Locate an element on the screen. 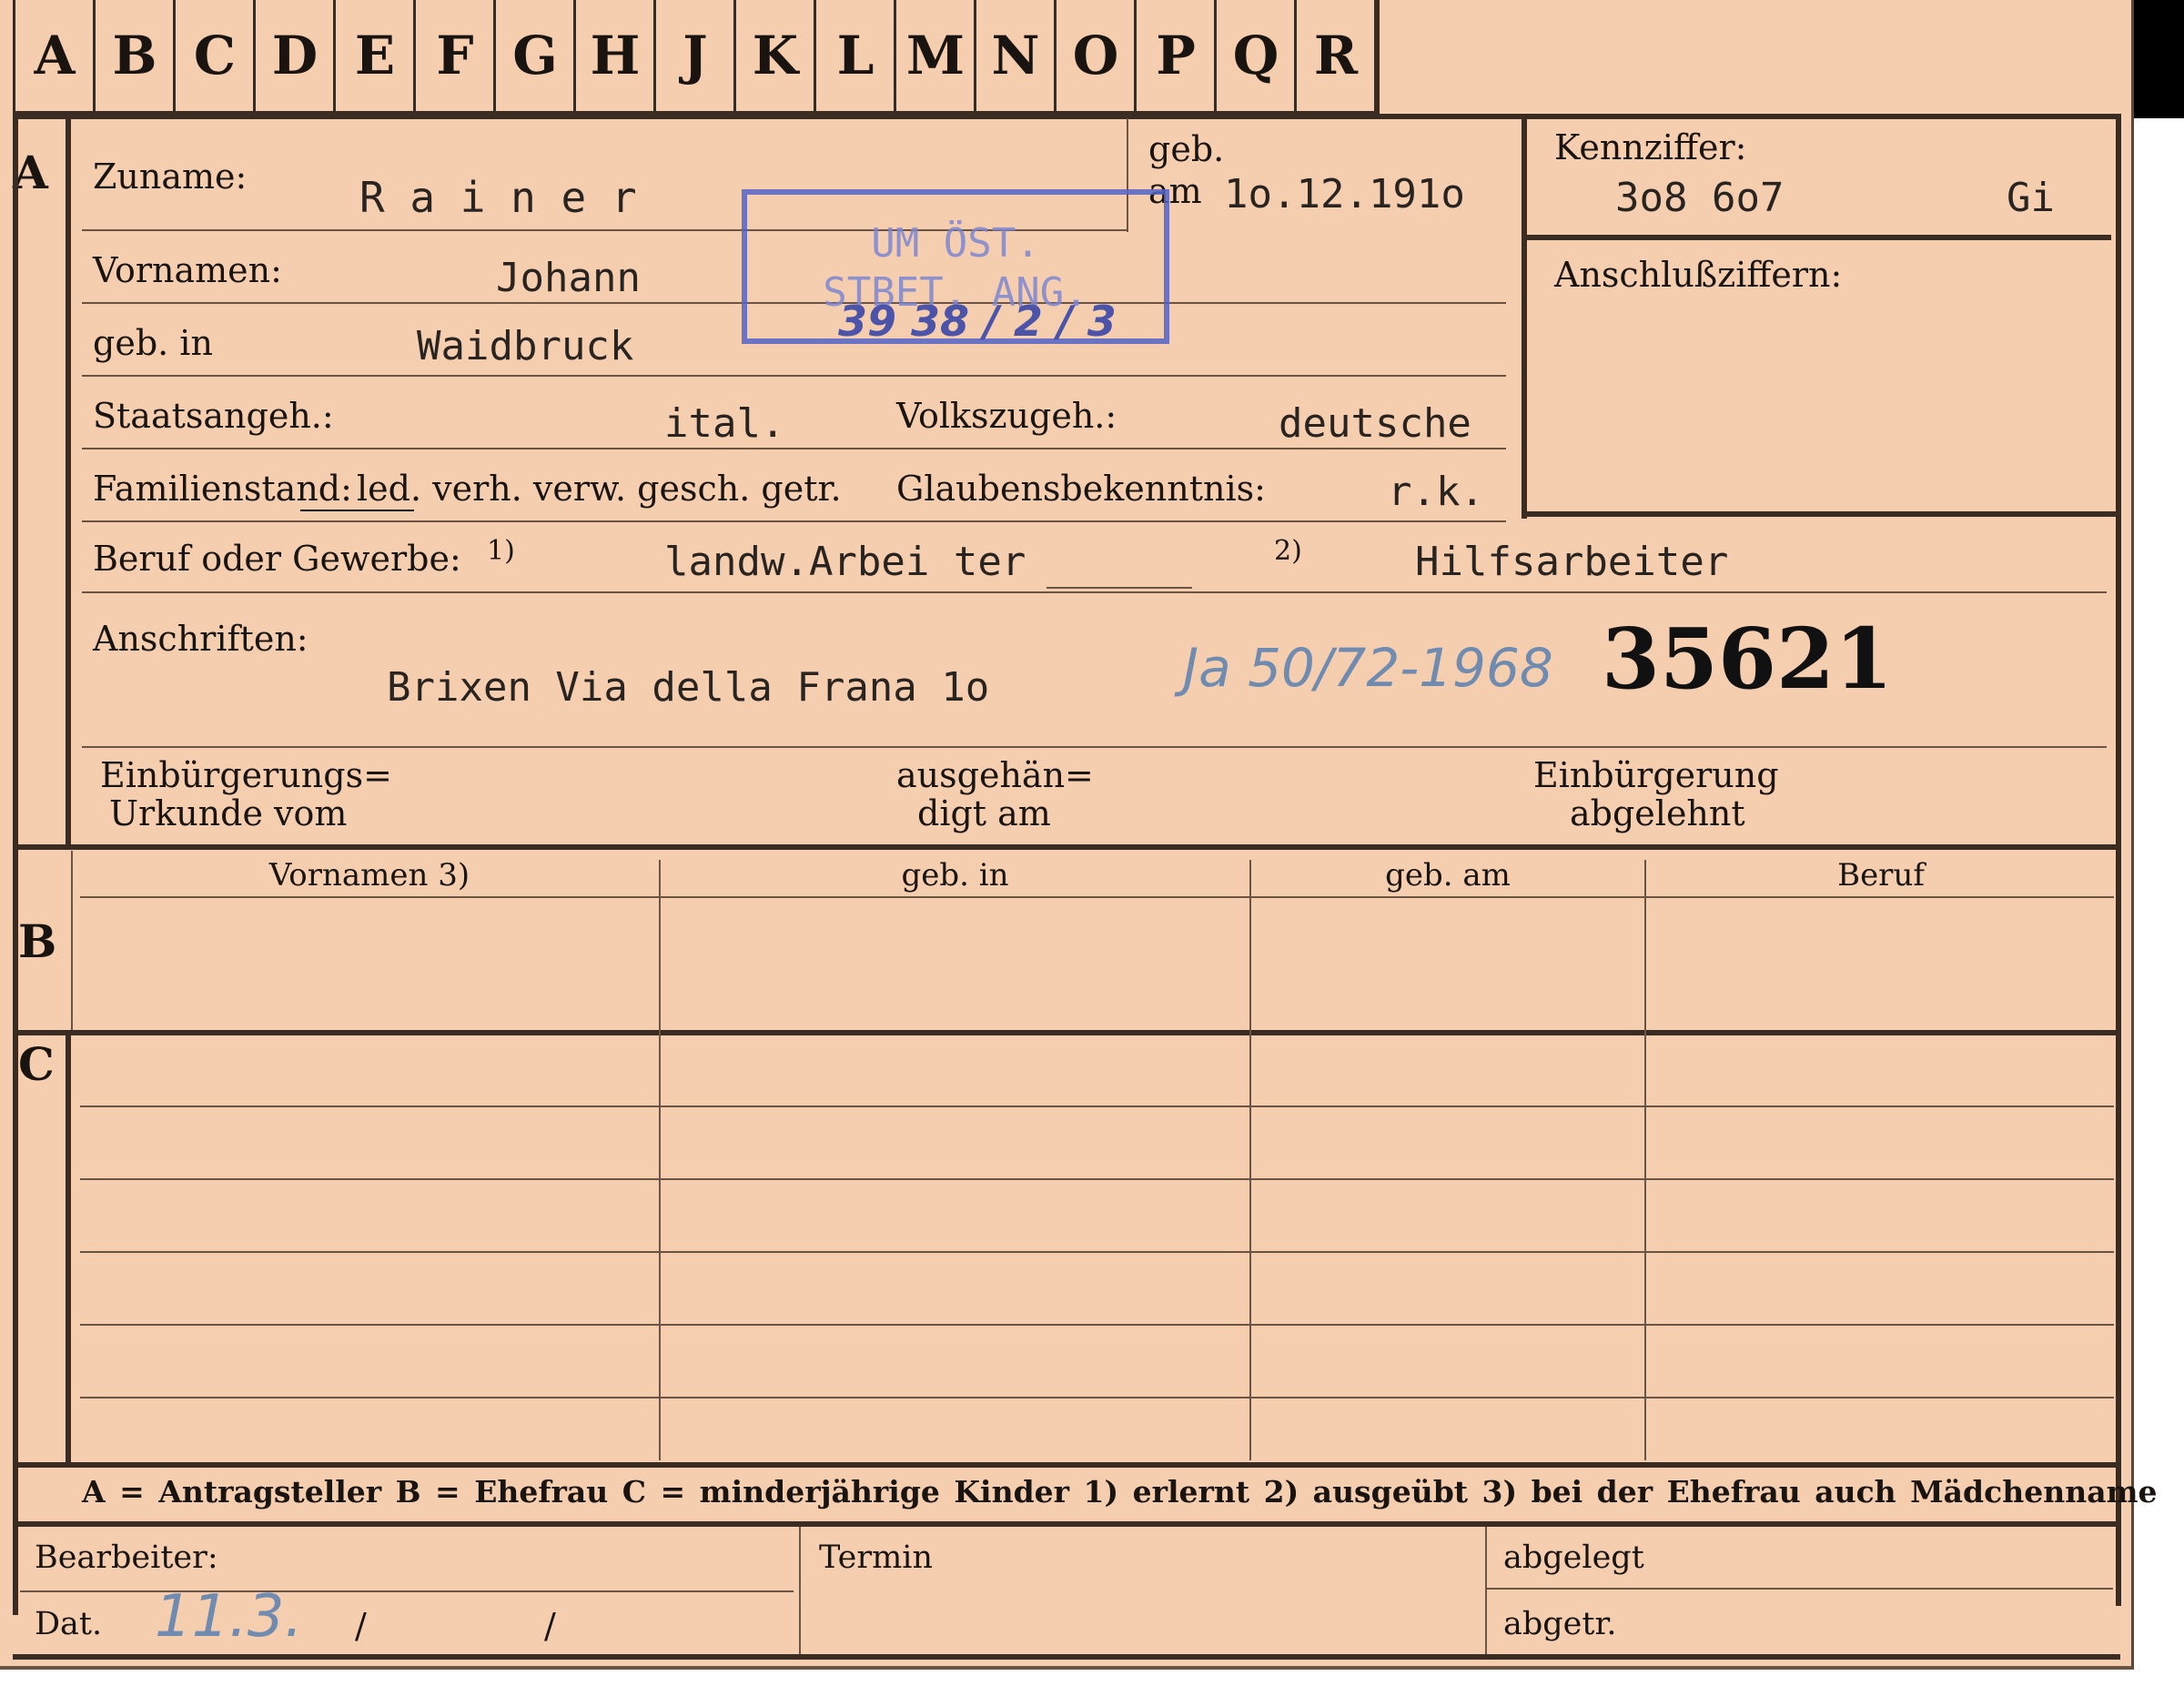 Image resolution: width=2184 pixels, height=1686 pixels. footer-line-left is located at coordinates (407, 1591).